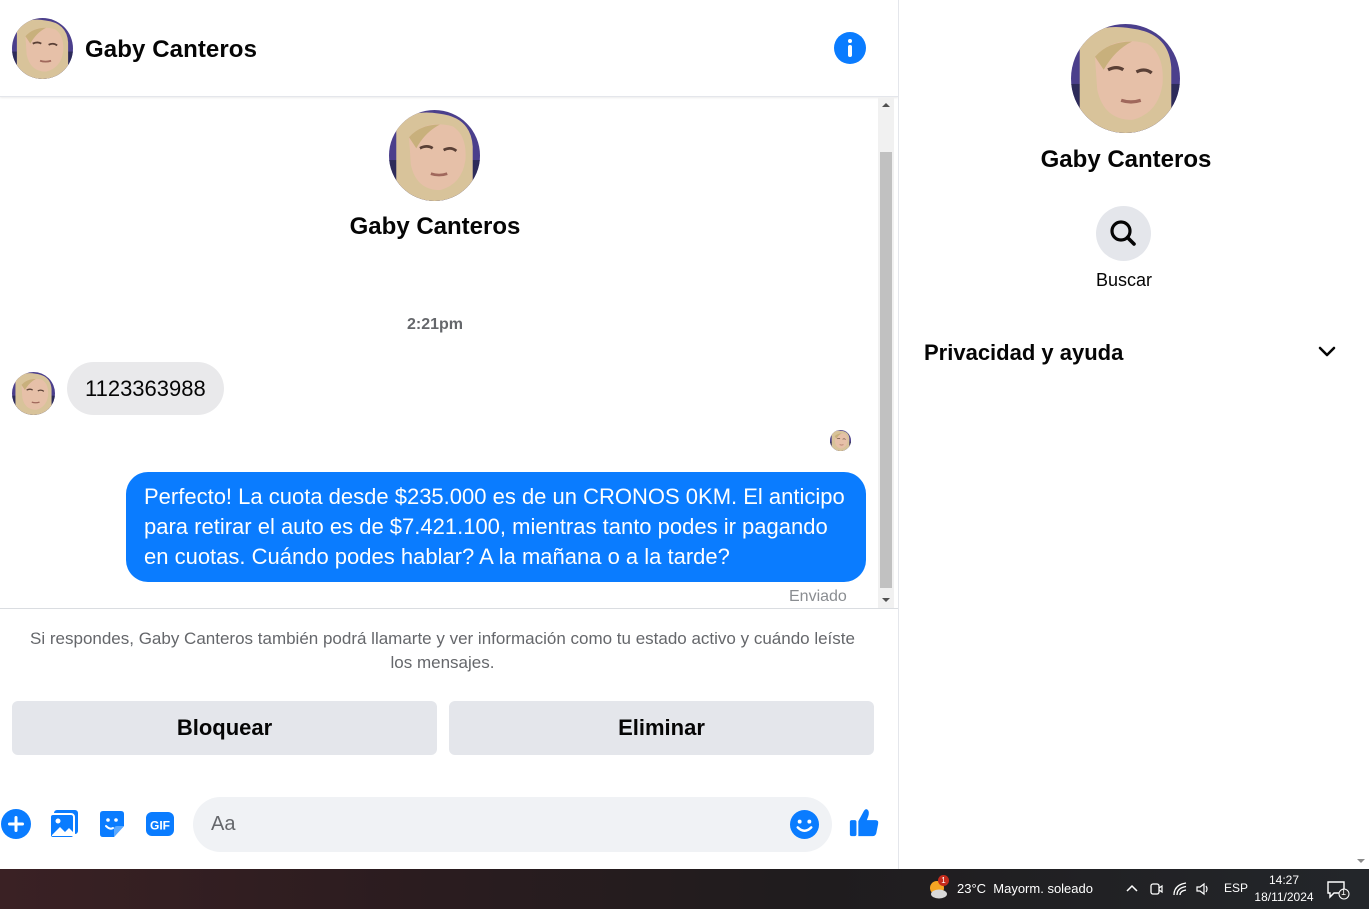 The image size is (1369, 909). I want to click on svg-text: GIF, so click(160, 826).